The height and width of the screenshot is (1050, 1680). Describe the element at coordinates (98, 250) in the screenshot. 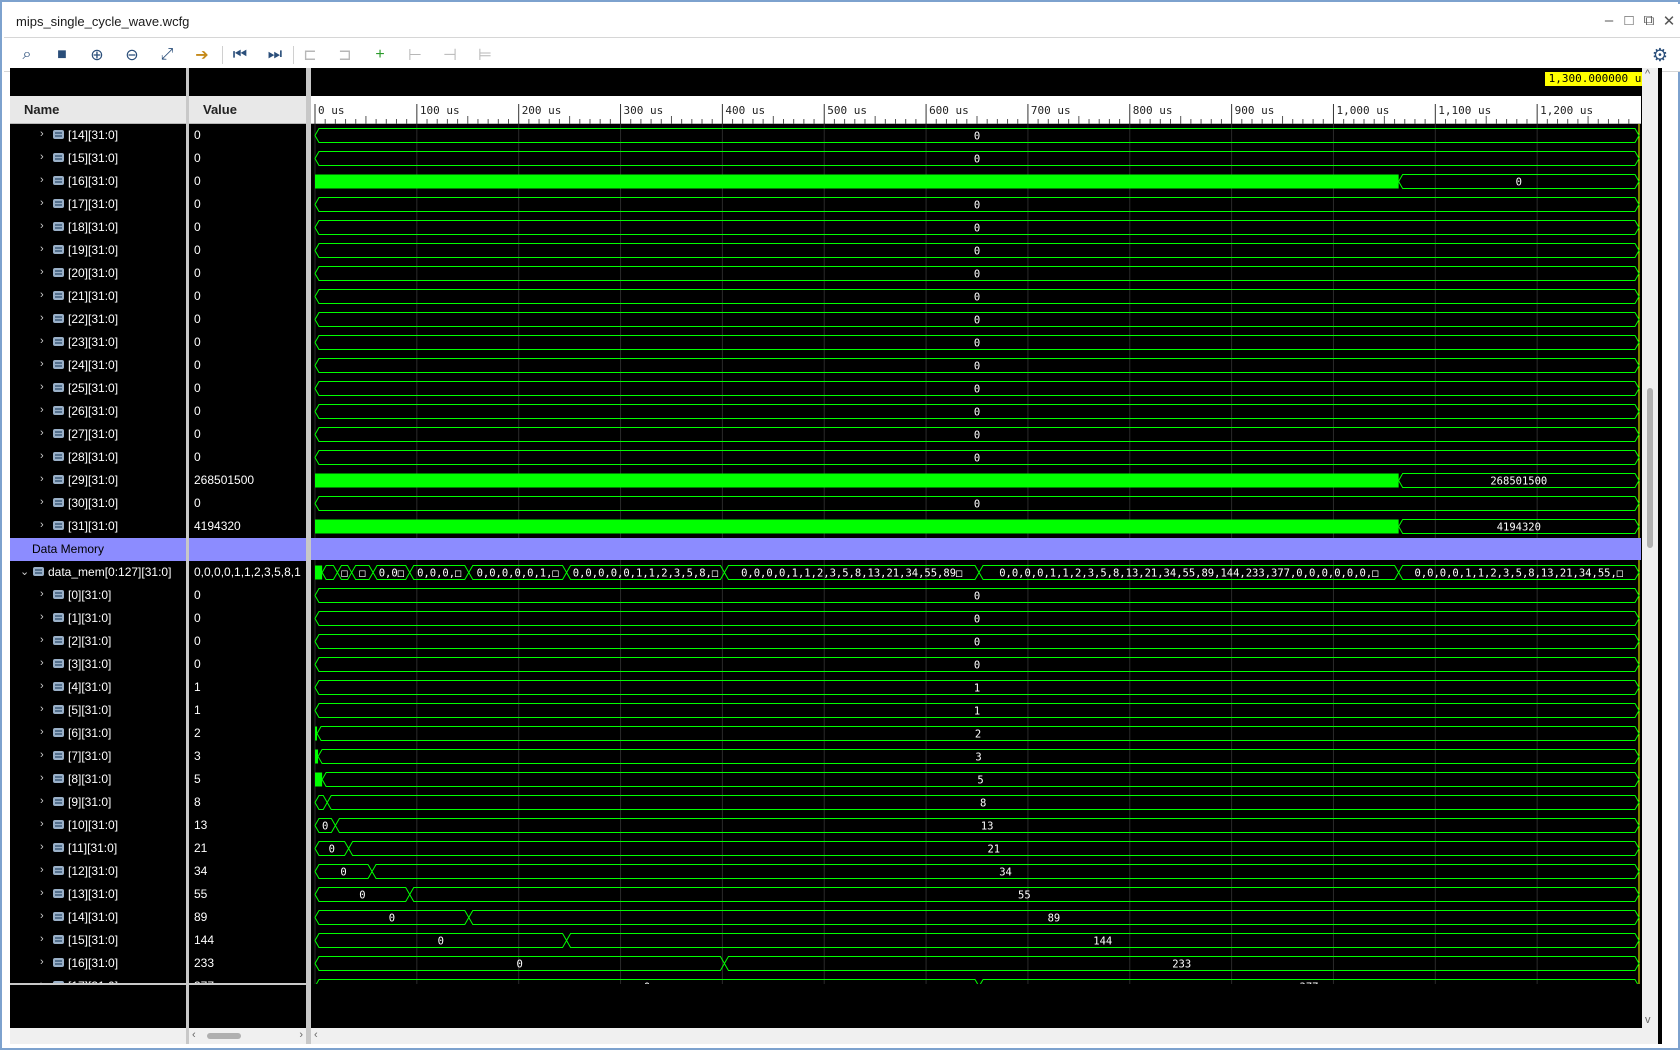

I see `signal-row: › [19][31:0]` at that location.